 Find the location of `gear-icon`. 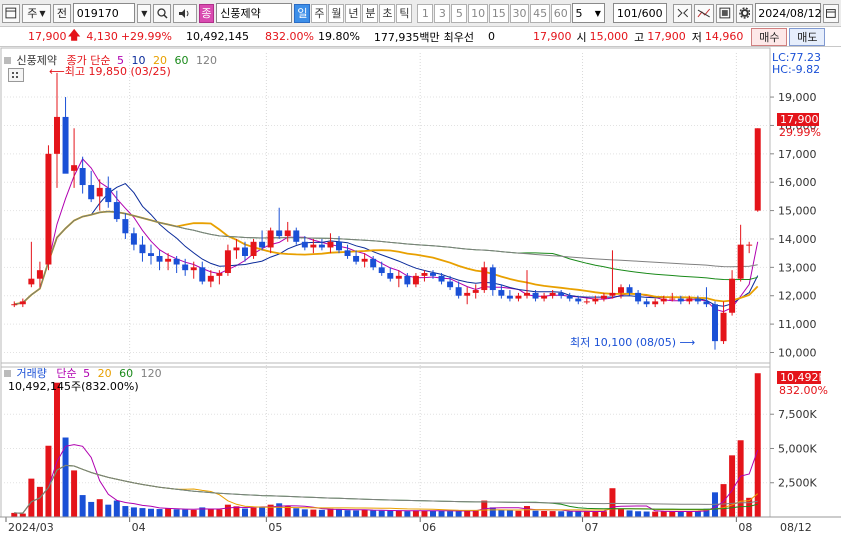

gear-icon is located at coordinates (744, 13).